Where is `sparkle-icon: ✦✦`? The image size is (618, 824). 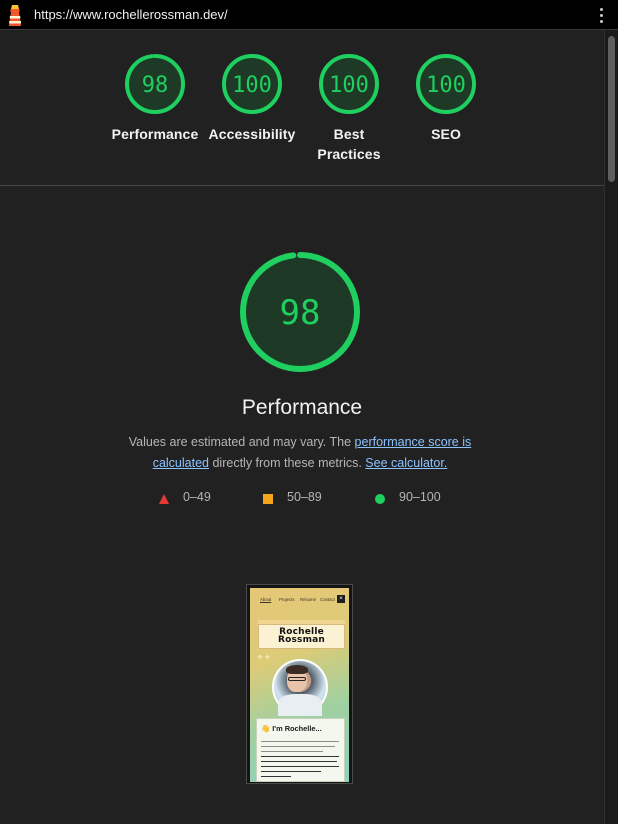
sparkle-icon: ✦✦ is located at coordinates (264, 657).